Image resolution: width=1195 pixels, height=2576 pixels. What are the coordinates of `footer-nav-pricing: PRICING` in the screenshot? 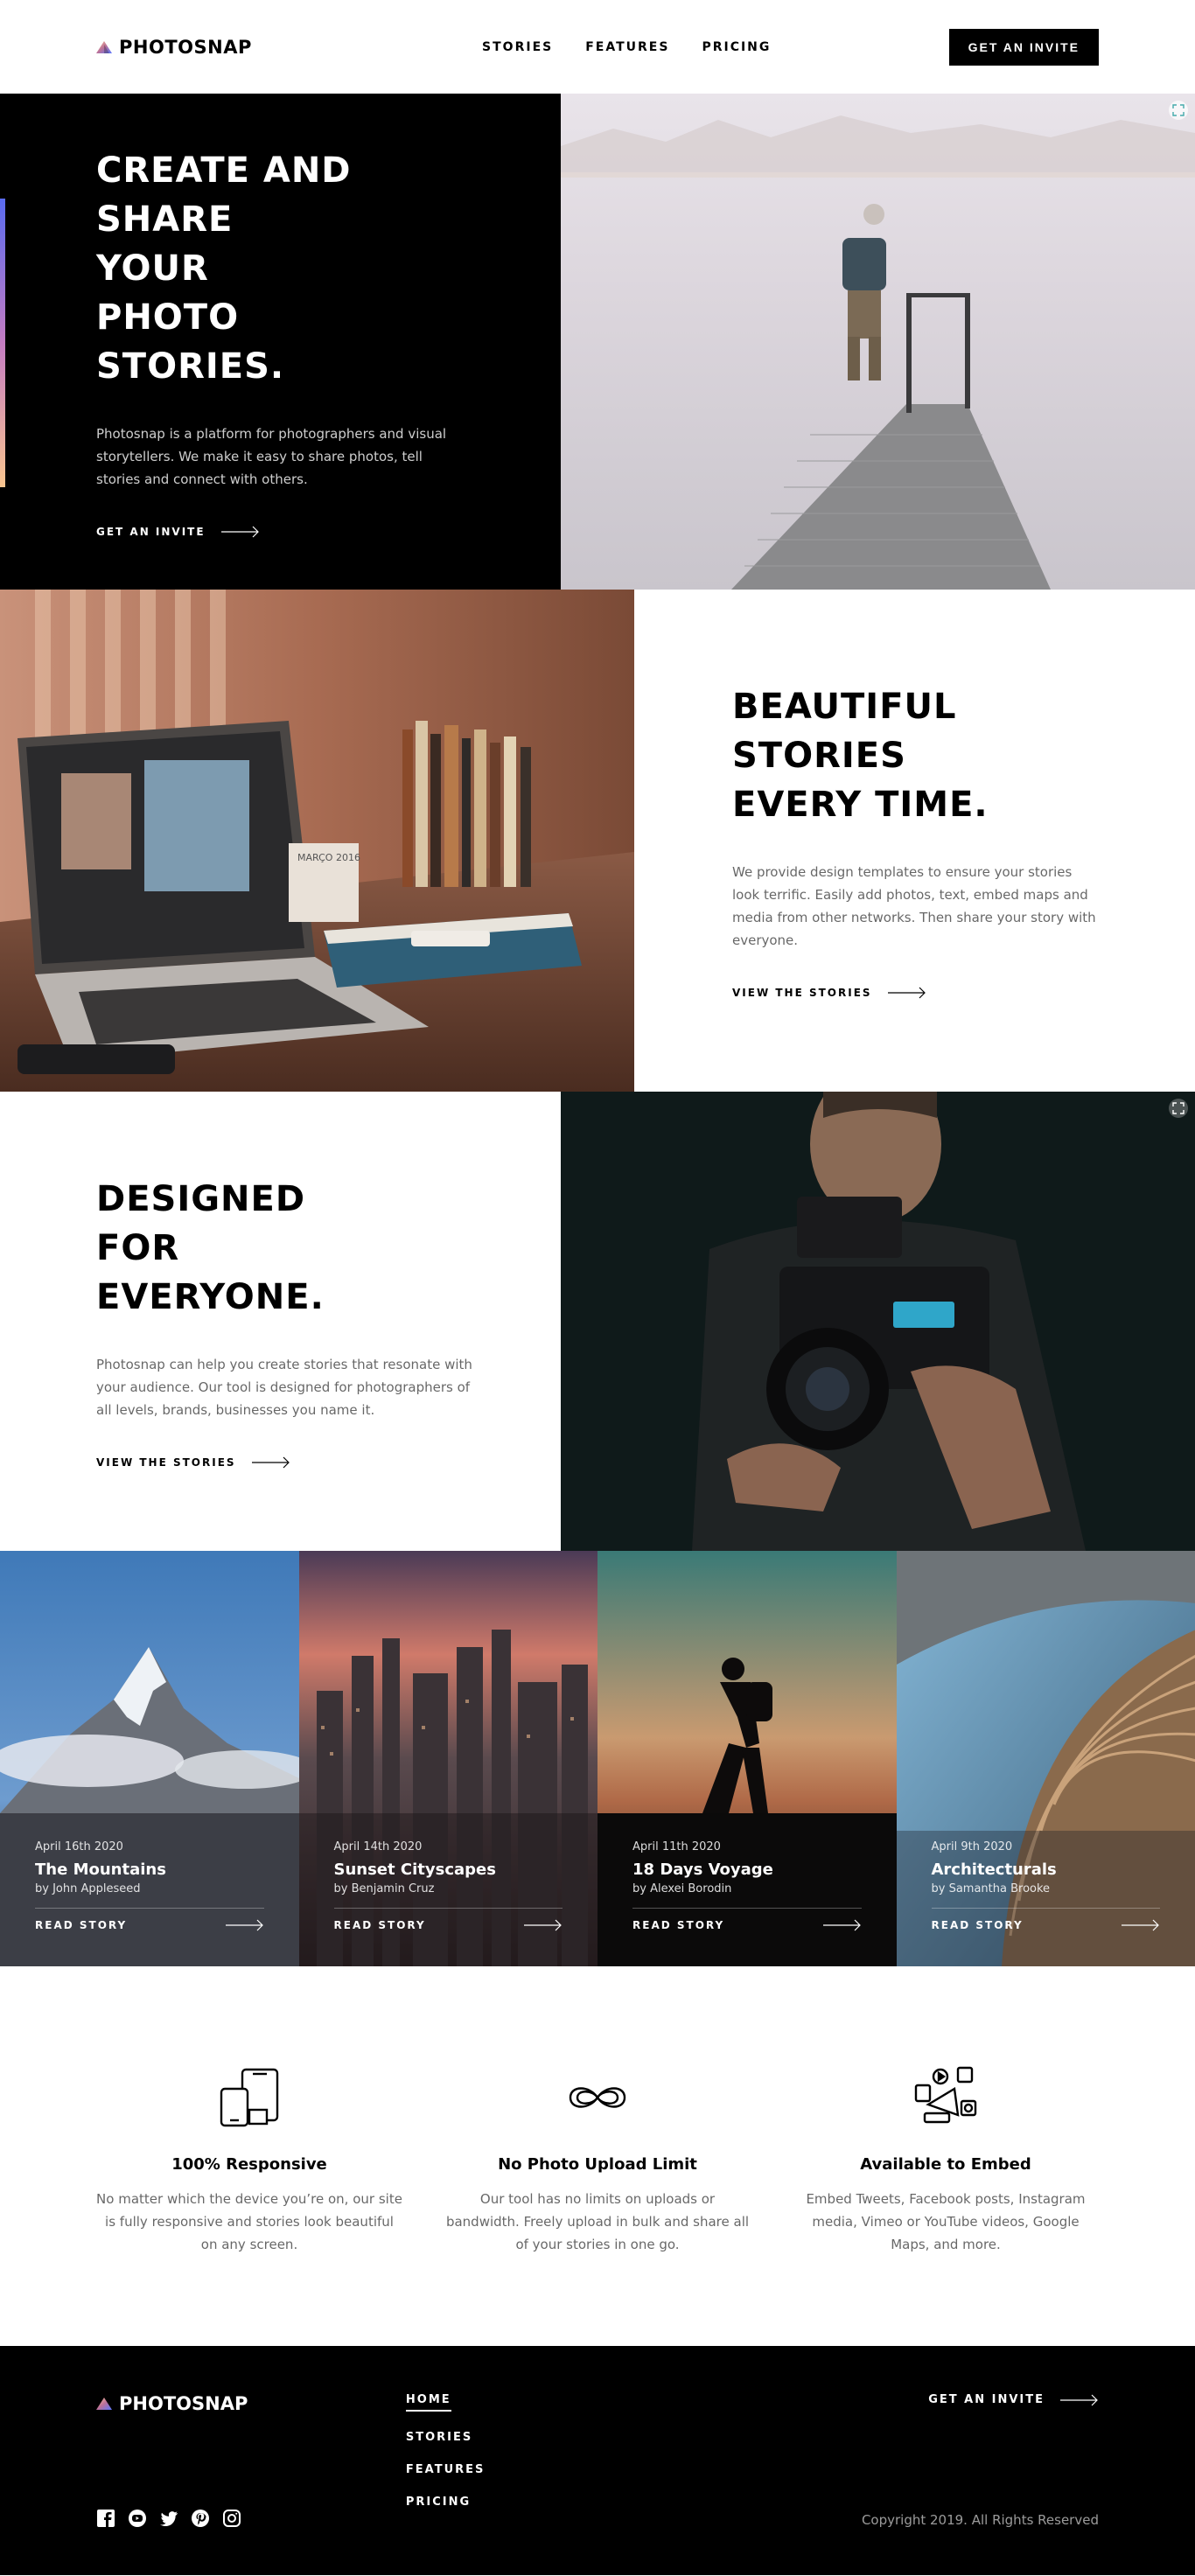 It's located at (446, 2502).